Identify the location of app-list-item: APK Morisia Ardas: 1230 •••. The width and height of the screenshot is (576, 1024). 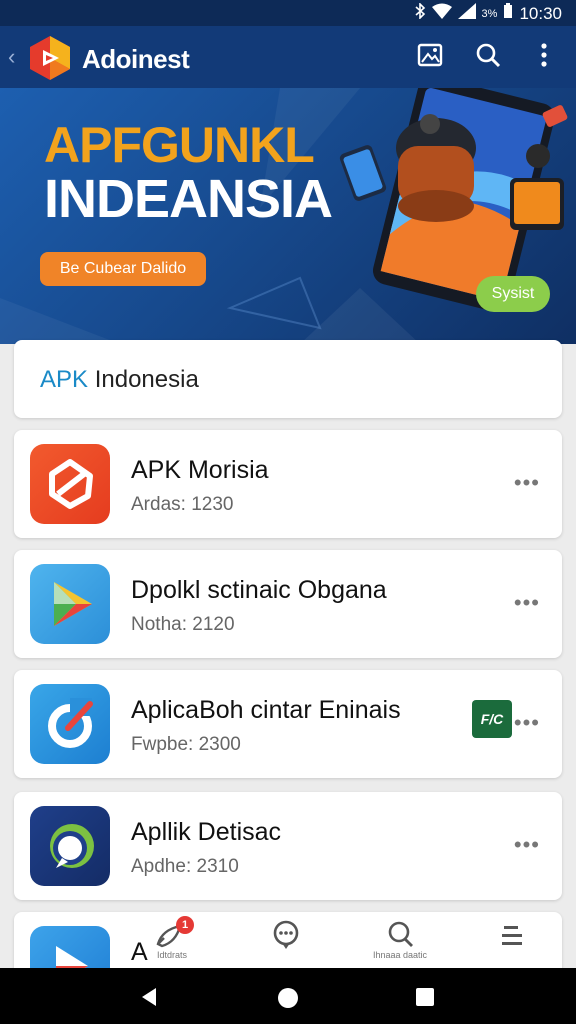
(288, 484).